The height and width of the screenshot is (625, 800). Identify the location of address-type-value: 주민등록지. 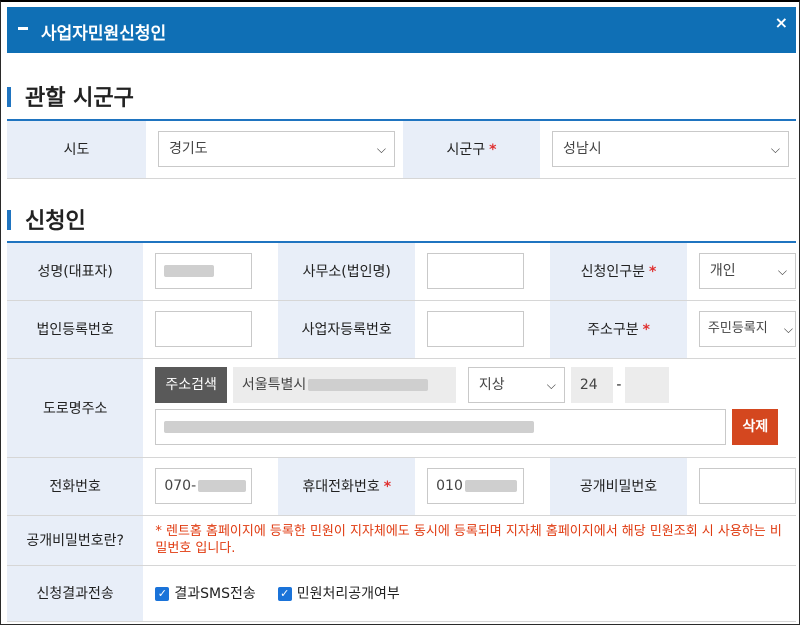
(737, 328).